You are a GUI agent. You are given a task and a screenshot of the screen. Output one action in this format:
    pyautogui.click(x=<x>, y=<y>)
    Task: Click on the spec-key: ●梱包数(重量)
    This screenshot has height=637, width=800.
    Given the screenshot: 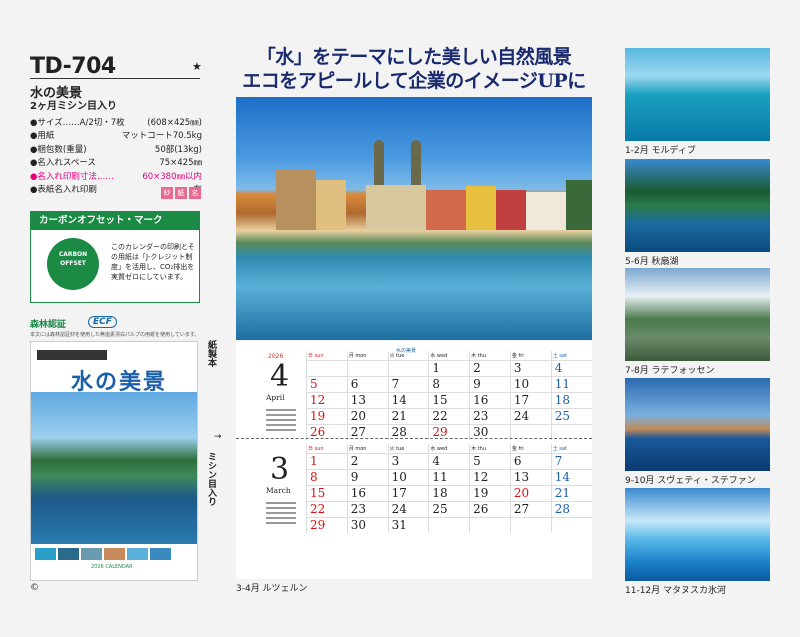 What is the action you would take?
    pyautogui.click(x=58, y=149)
    